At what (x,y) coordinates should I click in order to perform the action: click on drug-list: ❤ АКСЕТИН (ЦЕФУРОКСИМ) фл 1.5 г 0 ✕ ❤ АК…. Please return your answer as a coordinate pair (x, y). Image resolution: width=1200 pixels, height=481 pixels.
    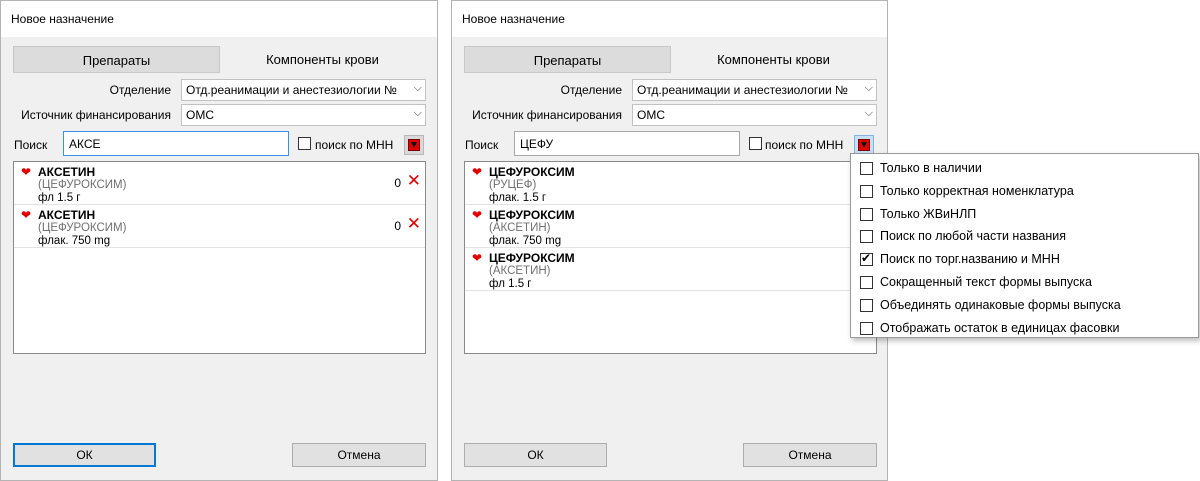
    Looking at the image, I should click on (219, 257).